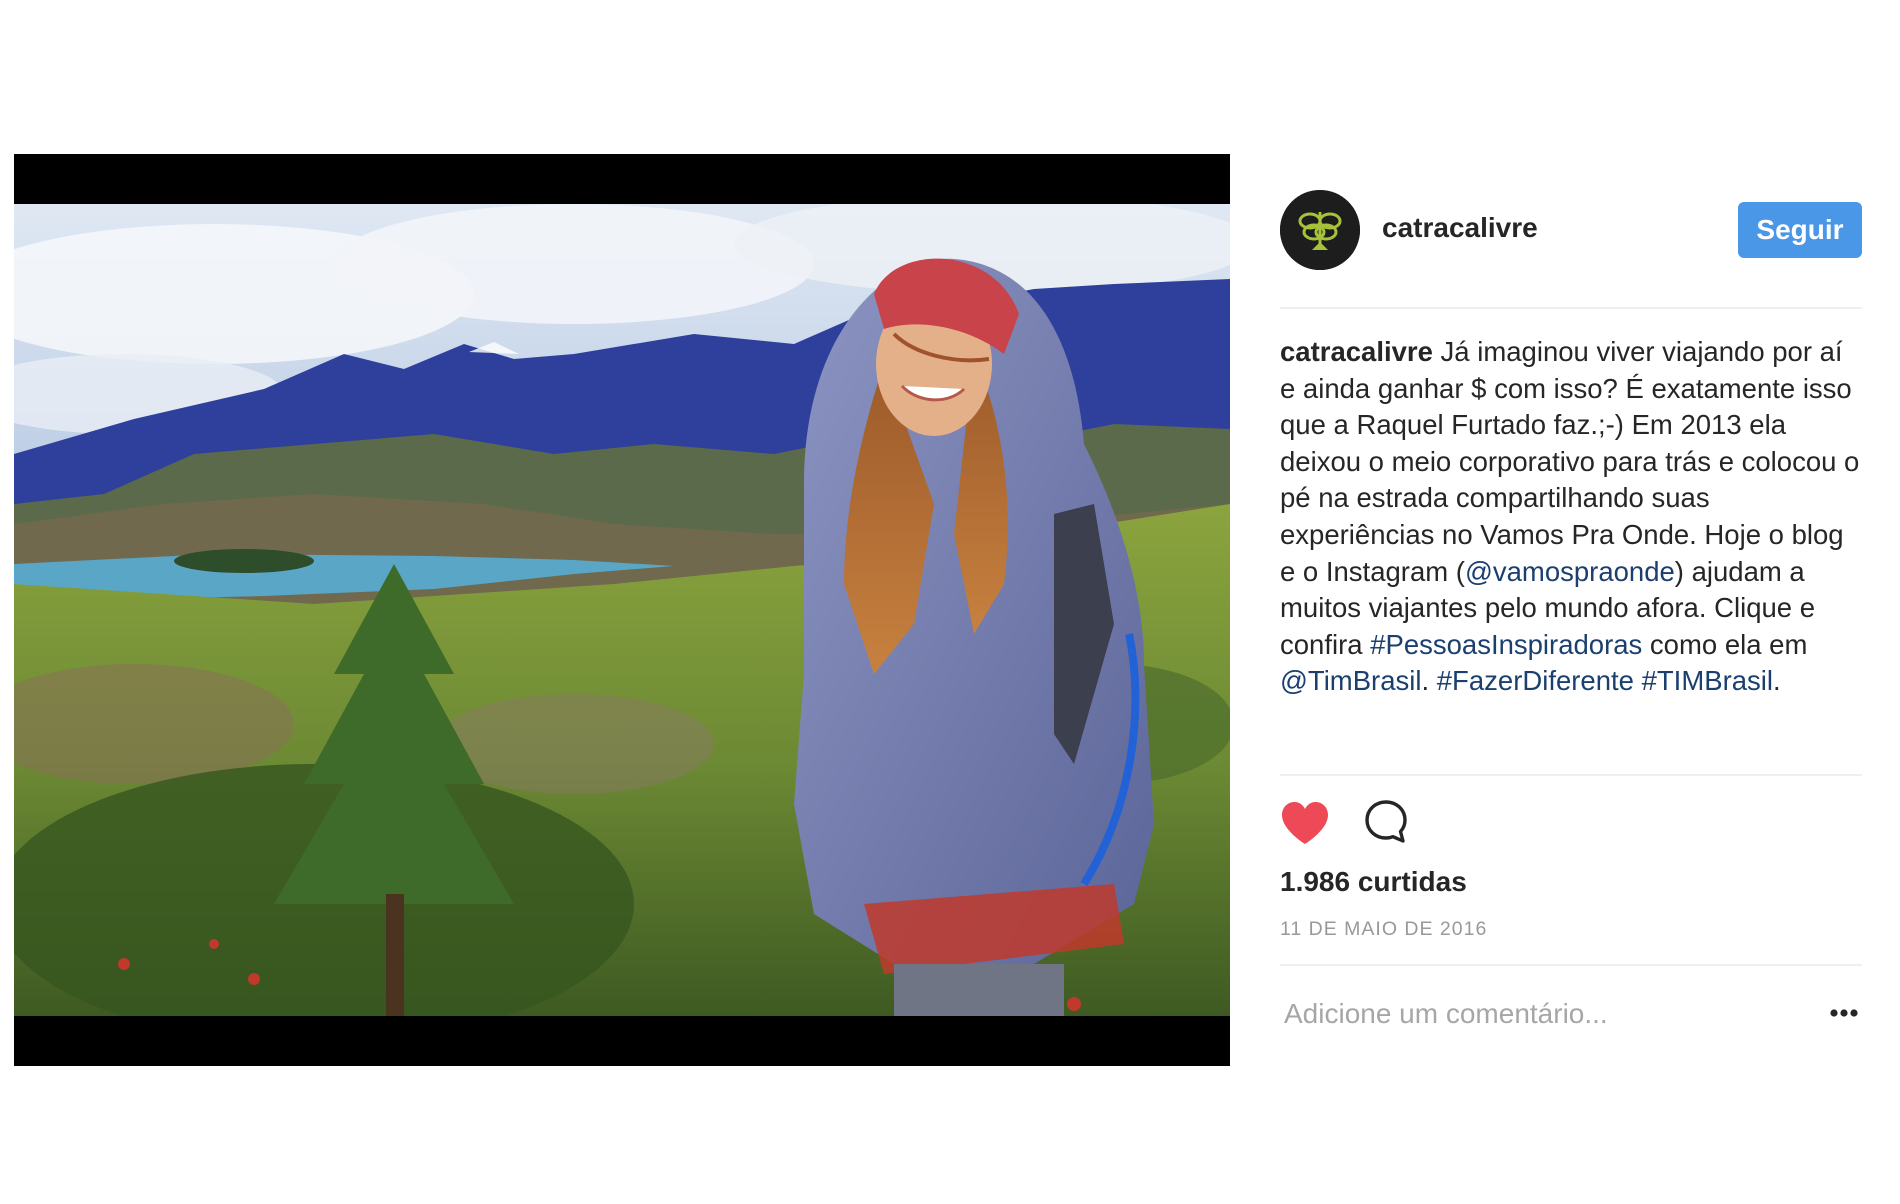 The height and width of the screenshot is (1204, 1900). I want to click on like-button, so click(1305, 823).